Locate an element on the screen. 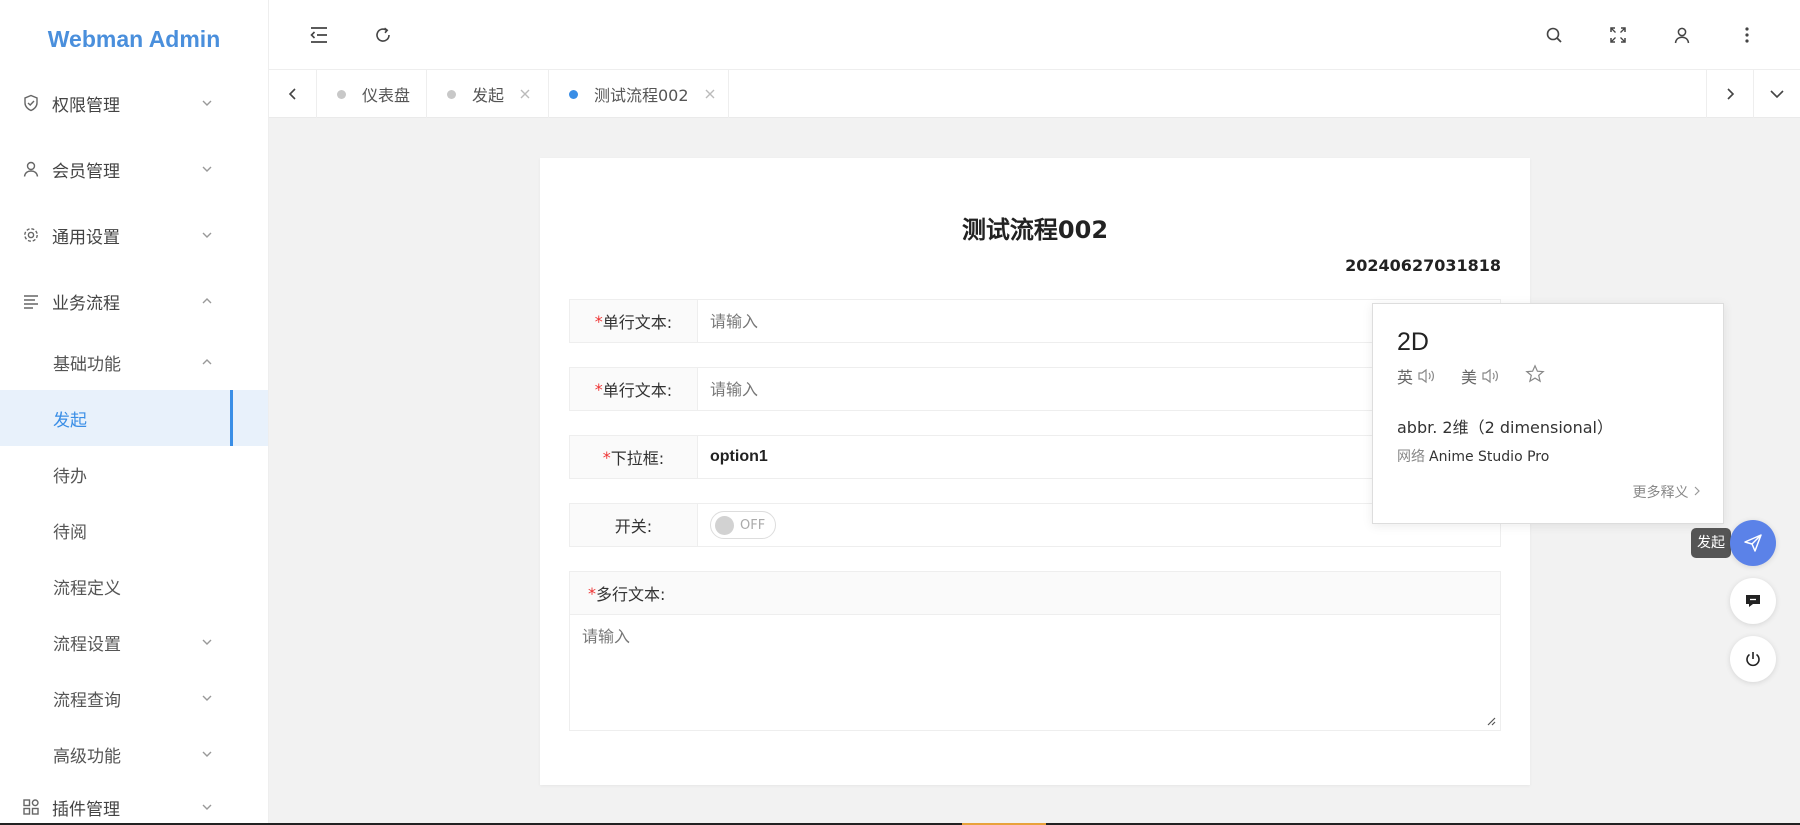  tab-initiate: 发起 is located at coordinates (488, 94).